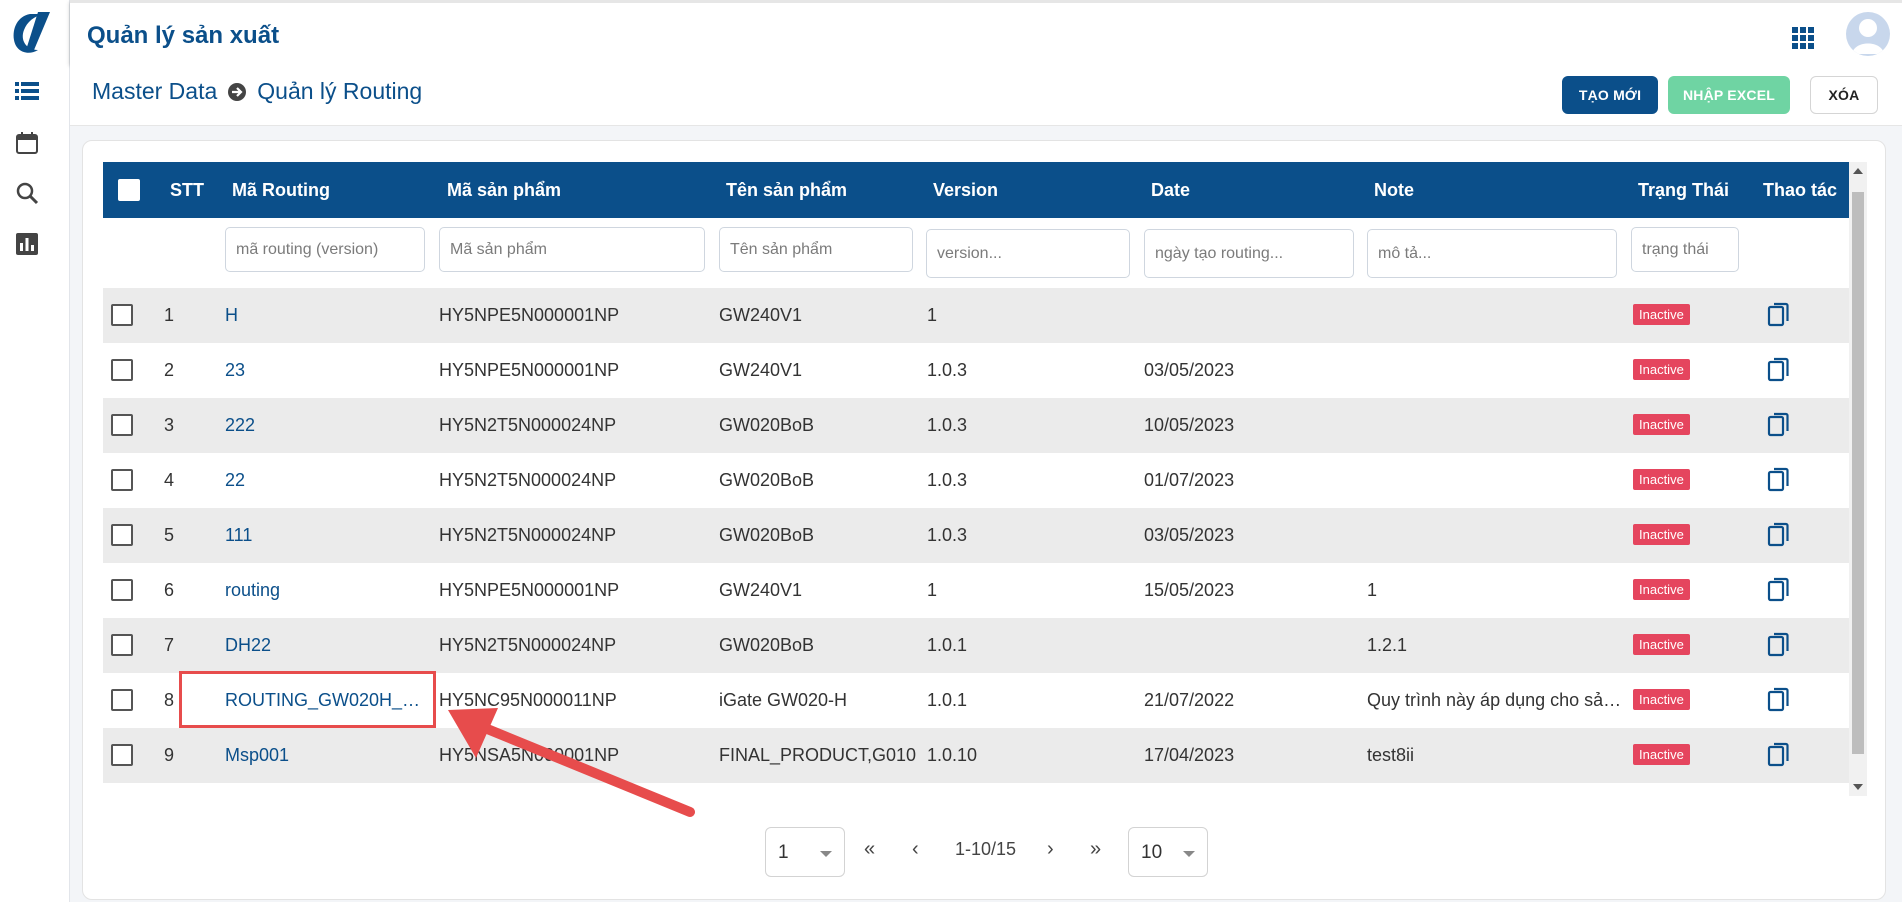 This screenshot has height=902, width=1902. What do you see at coordinates (1170, 190) in the screenshot?
I see `col-date: Date` at bounding box center [1170, 190].